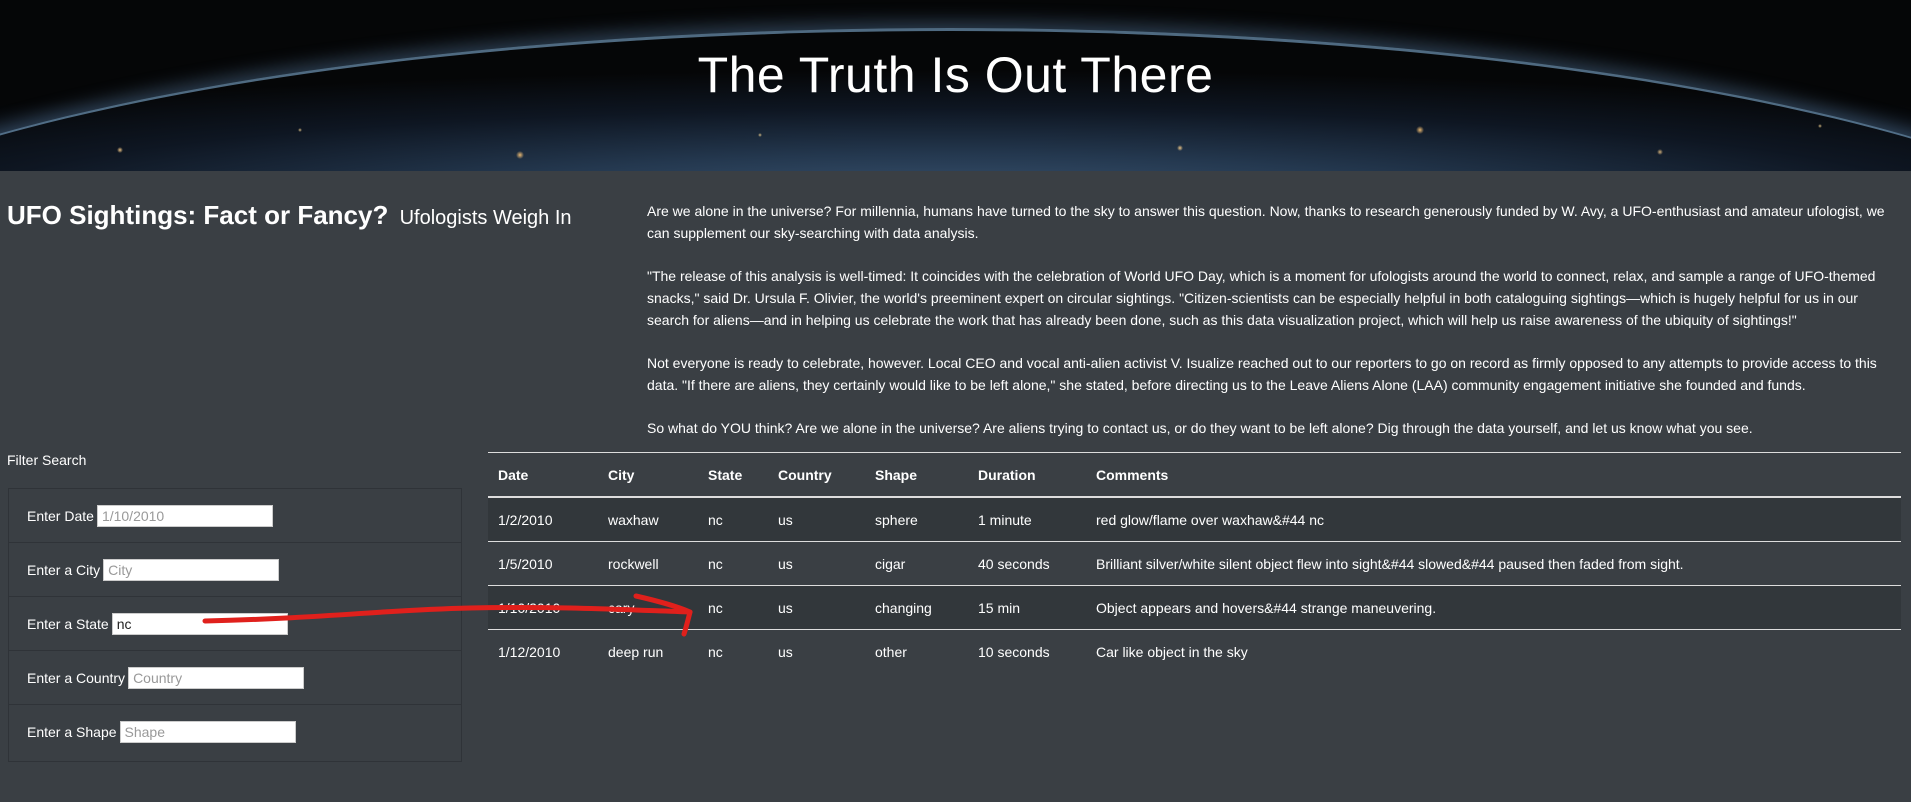  What do you see at coordinates (72, 731) in the screenshot?
I see `shape-label: Enter a Shape` at bounding box center [72, 731].